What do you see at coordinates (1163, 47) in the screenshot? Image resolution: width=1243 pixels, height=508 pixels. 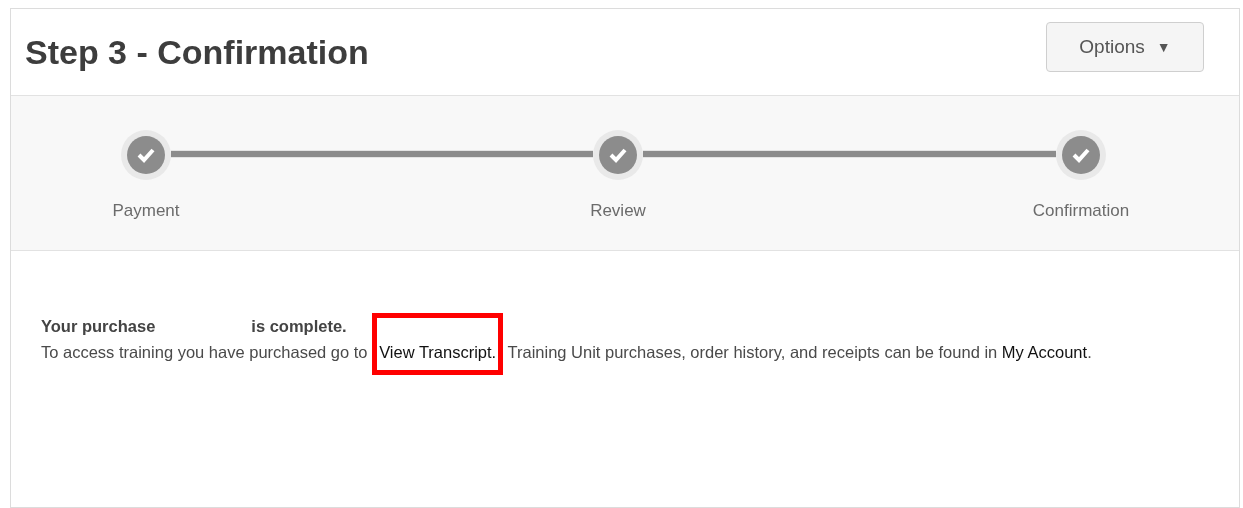 I see `caret-icon: ▼` at bounding box center [1163, 47].